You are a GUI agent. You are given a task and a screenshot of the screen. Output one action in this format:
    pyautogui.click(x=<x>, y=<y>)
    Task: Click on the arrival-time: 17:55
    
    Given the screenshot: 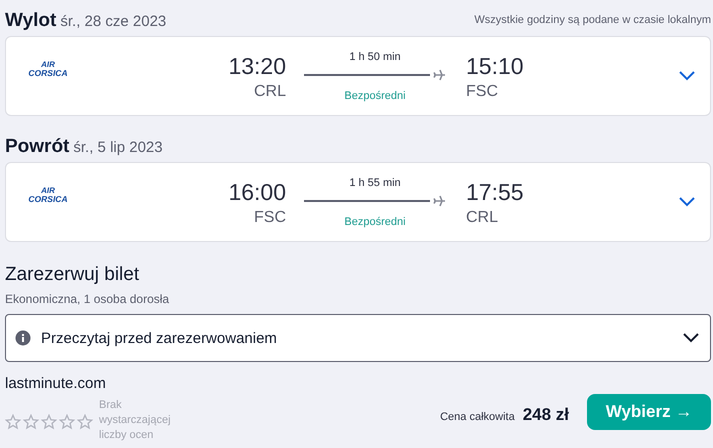 What is the action you would take?
    pyautogui.click(x=495, y=192)
    